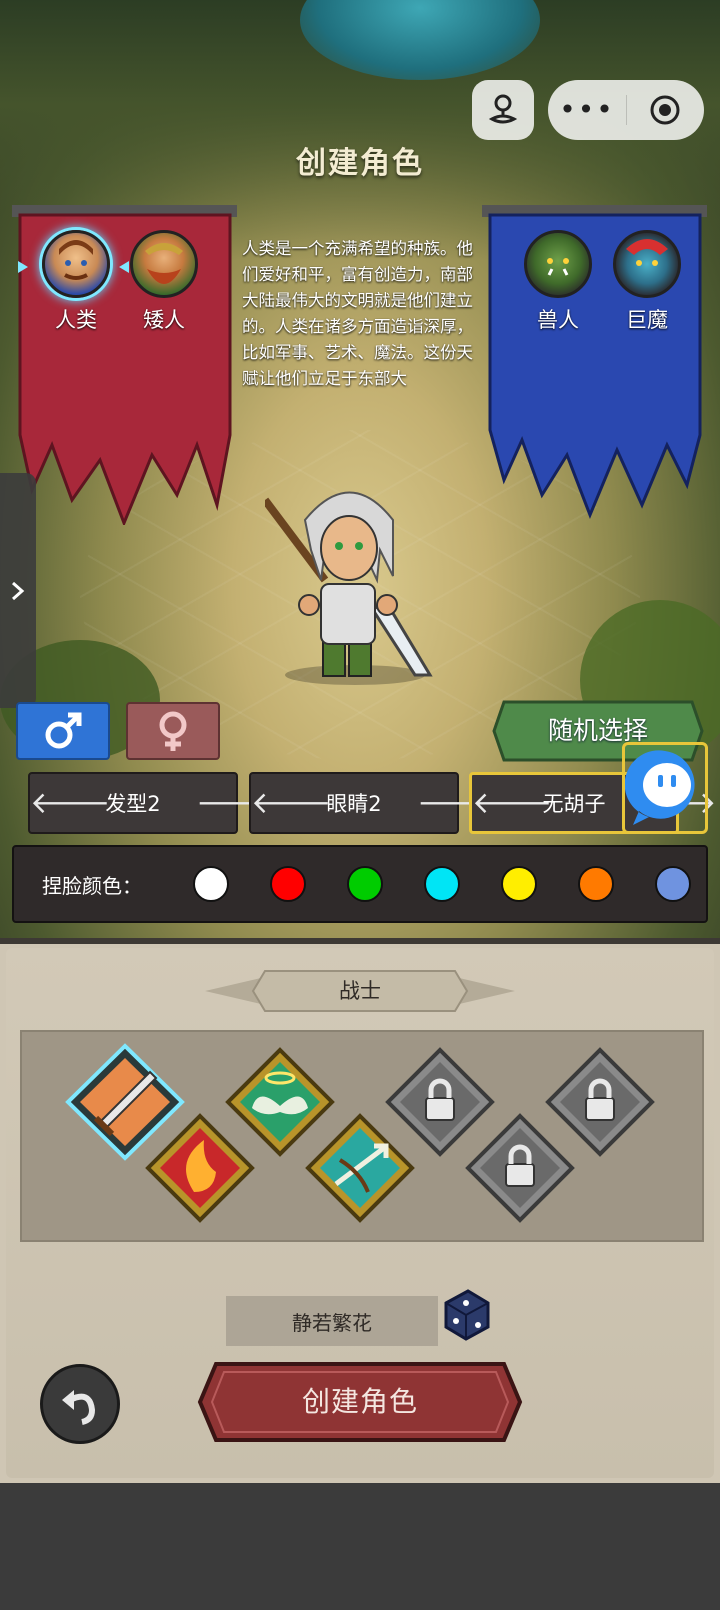 The image size is (720, 1610). I want to click on race-option-troll: 巨魔, so click(647, 282).